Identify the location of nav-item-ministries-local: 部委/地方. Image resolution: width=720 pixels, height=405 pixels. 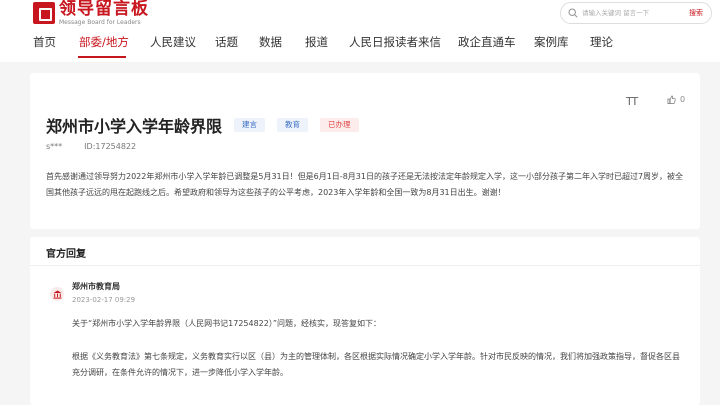
(104, 42).